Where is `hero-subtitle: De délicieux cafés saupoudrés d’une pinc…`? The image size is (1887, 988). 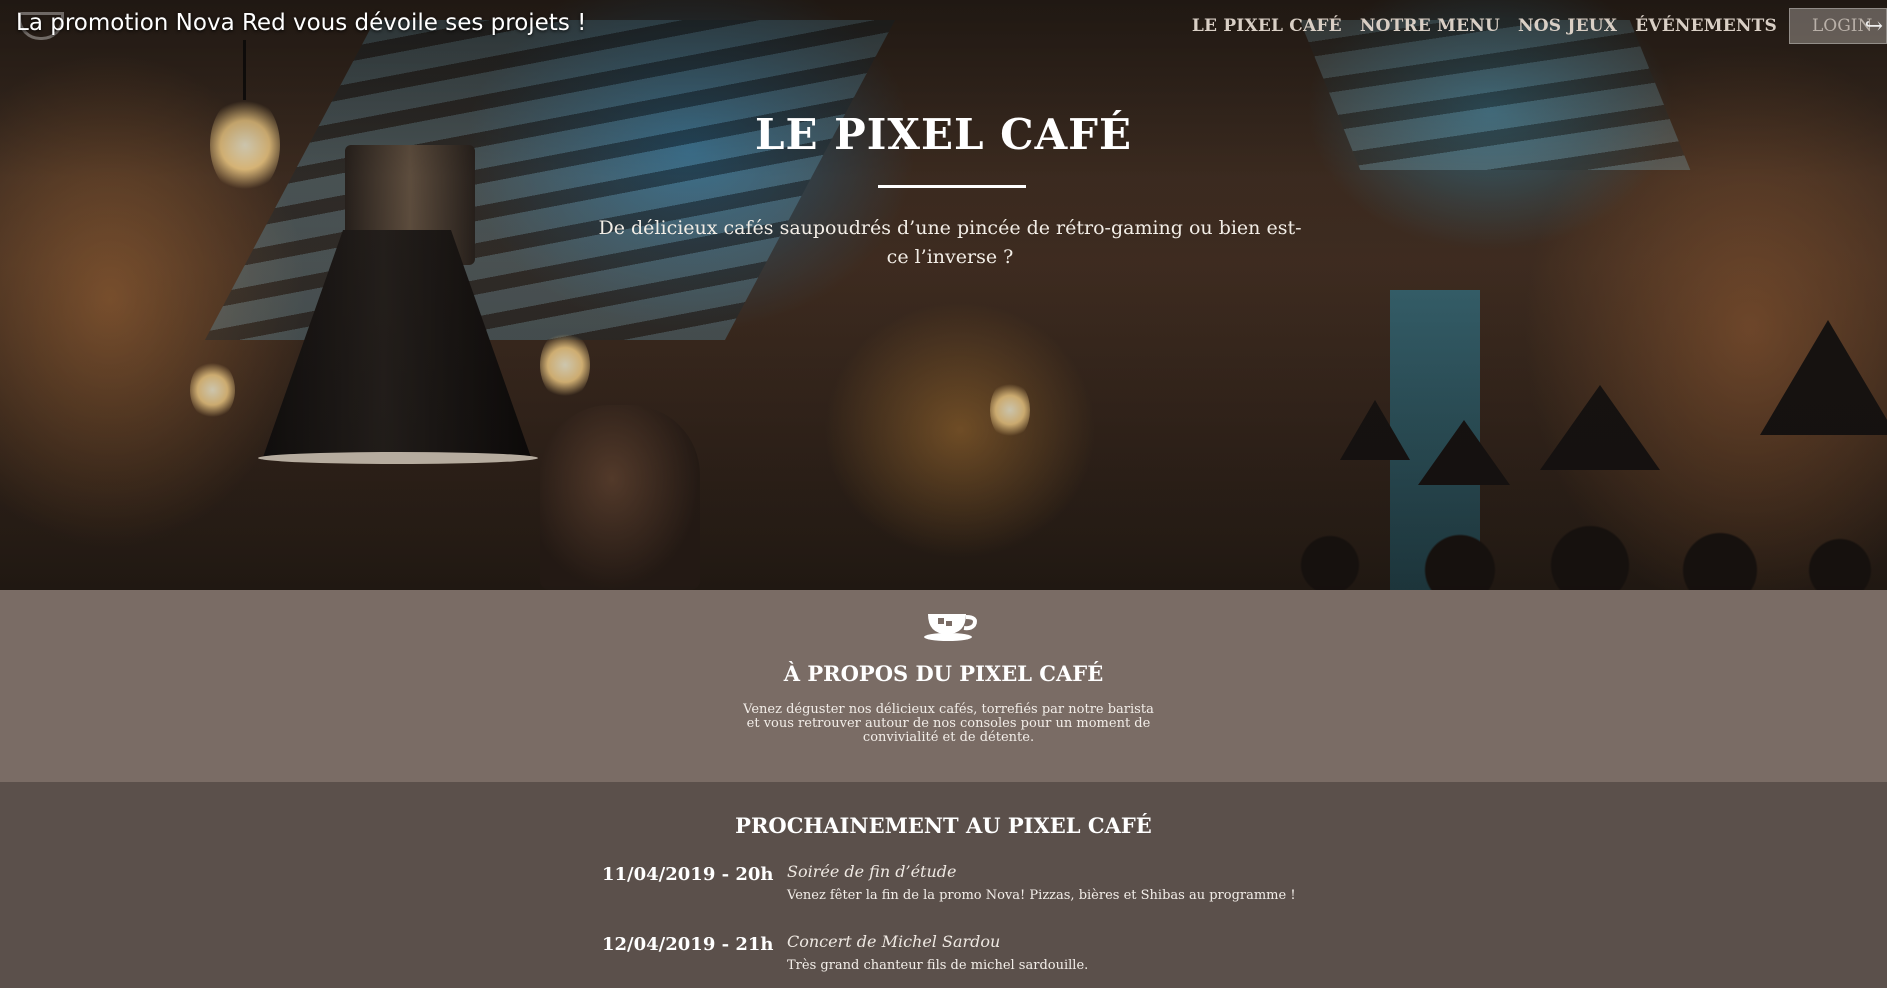
hero-subtitle: De délicieux cafés saupoudrés d’une pinc… is located at coordinates (950, 242).